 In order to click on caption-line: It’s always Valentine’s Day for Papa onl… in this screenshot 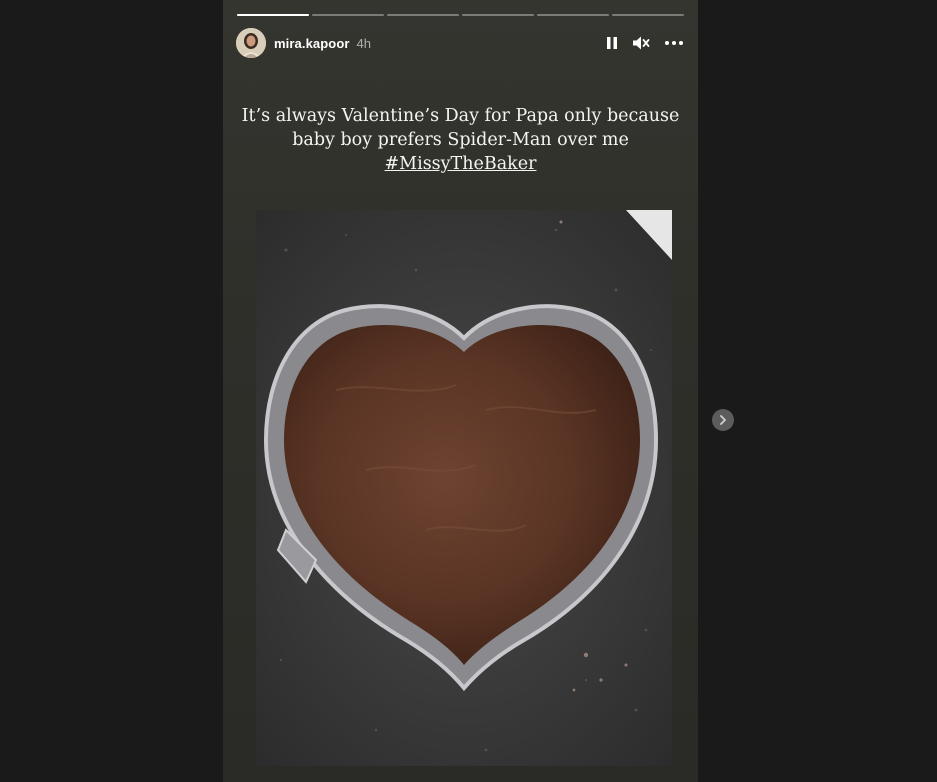, I will do `click(460, 116)`.